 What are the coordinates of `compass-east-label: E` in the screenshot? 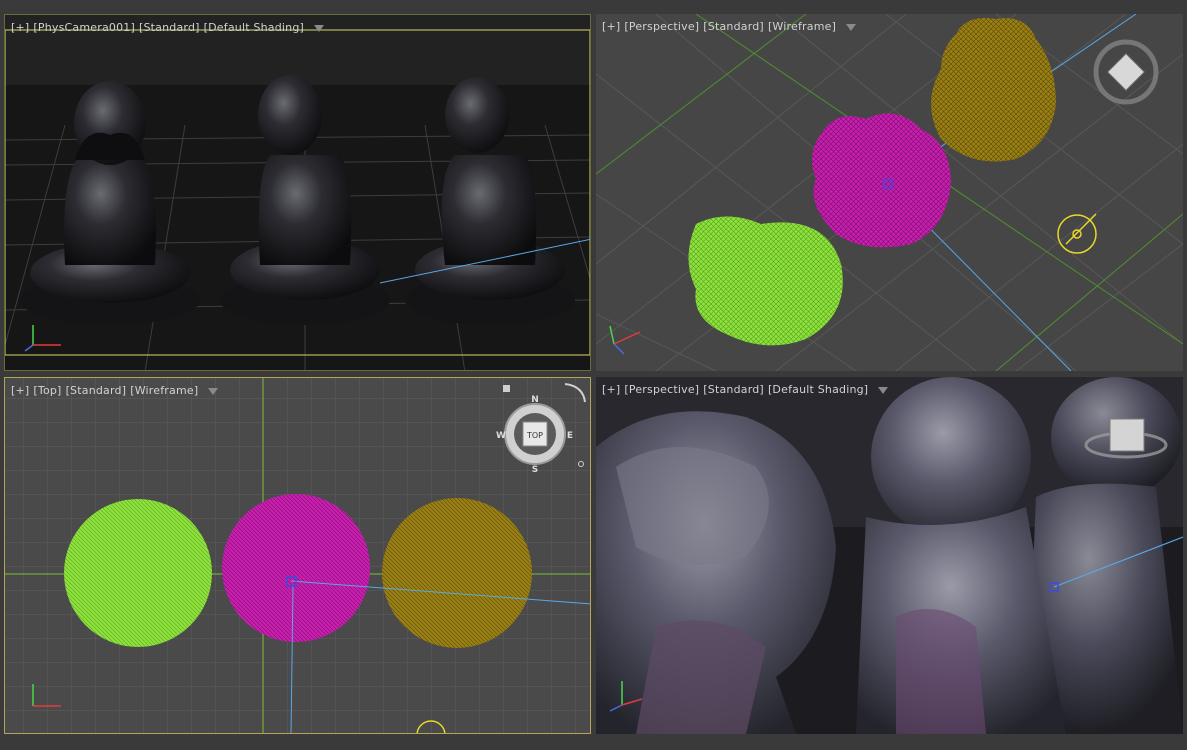 It's located at (570, 436).